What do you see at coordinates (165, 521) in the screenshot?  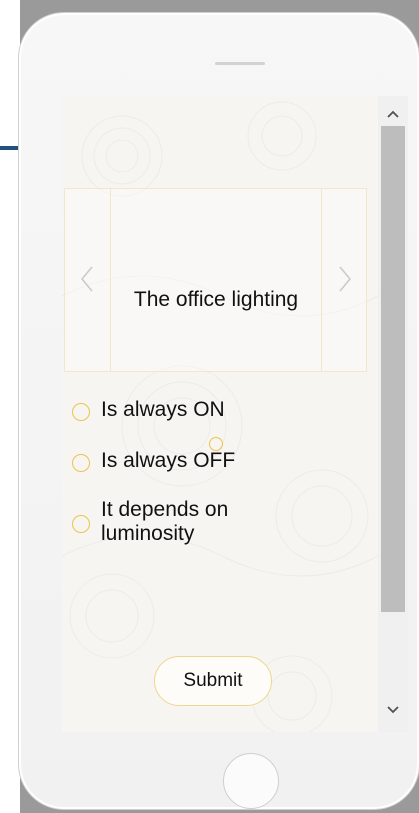 I see `option-label: It depends on luminosity` at bounding box center [165, 521].